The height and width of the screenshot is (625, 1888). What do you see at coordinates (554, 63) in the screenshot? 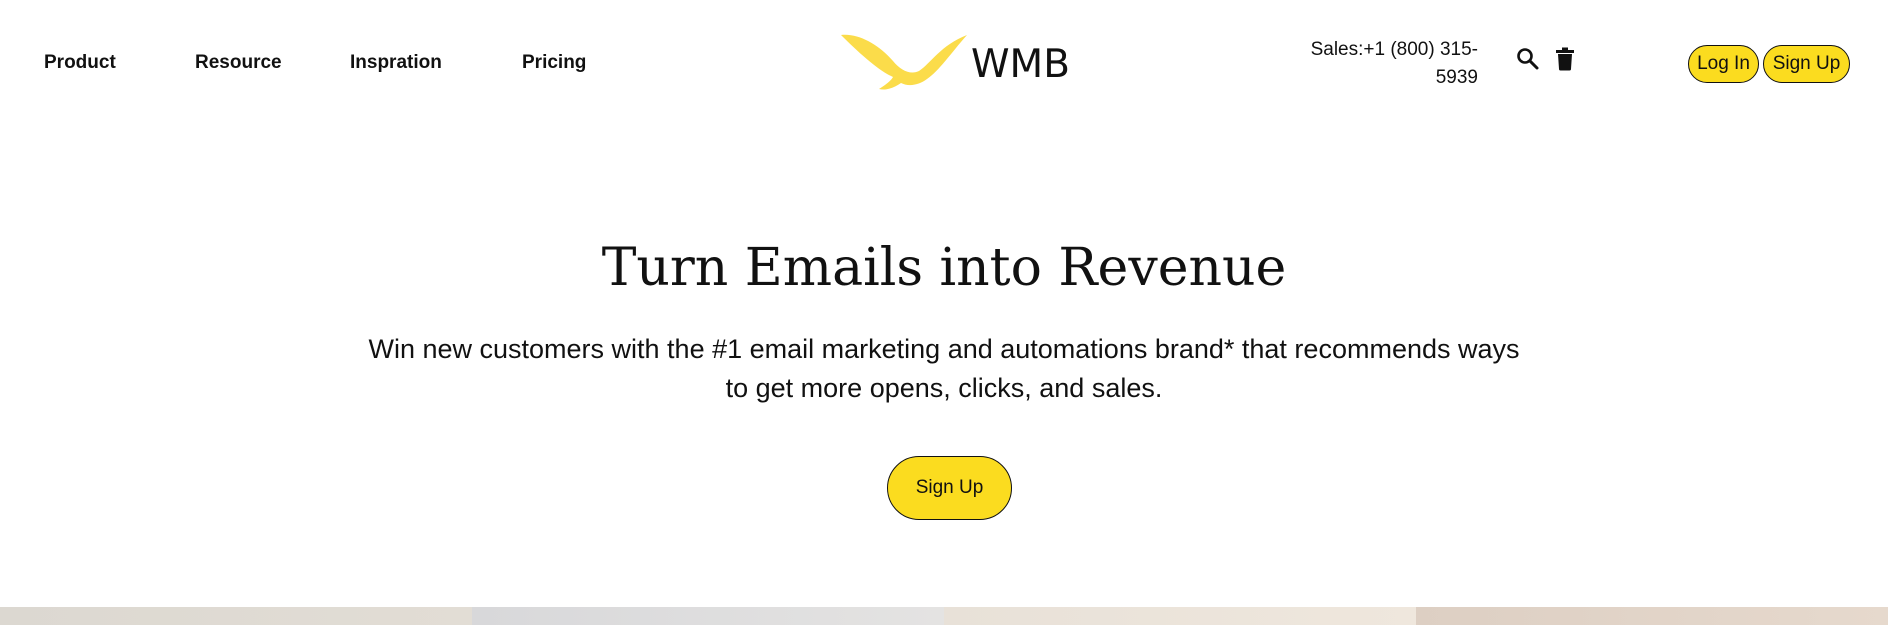
I see `nav-item-pricing: Pricing` at bounding box center [554, 63].